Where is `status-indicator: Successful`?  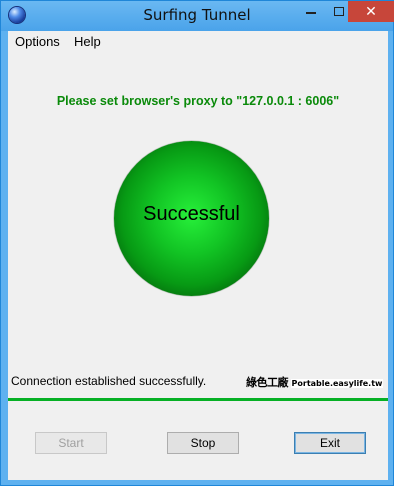
status-indicator: Successful is located at coordinates (191, 218).